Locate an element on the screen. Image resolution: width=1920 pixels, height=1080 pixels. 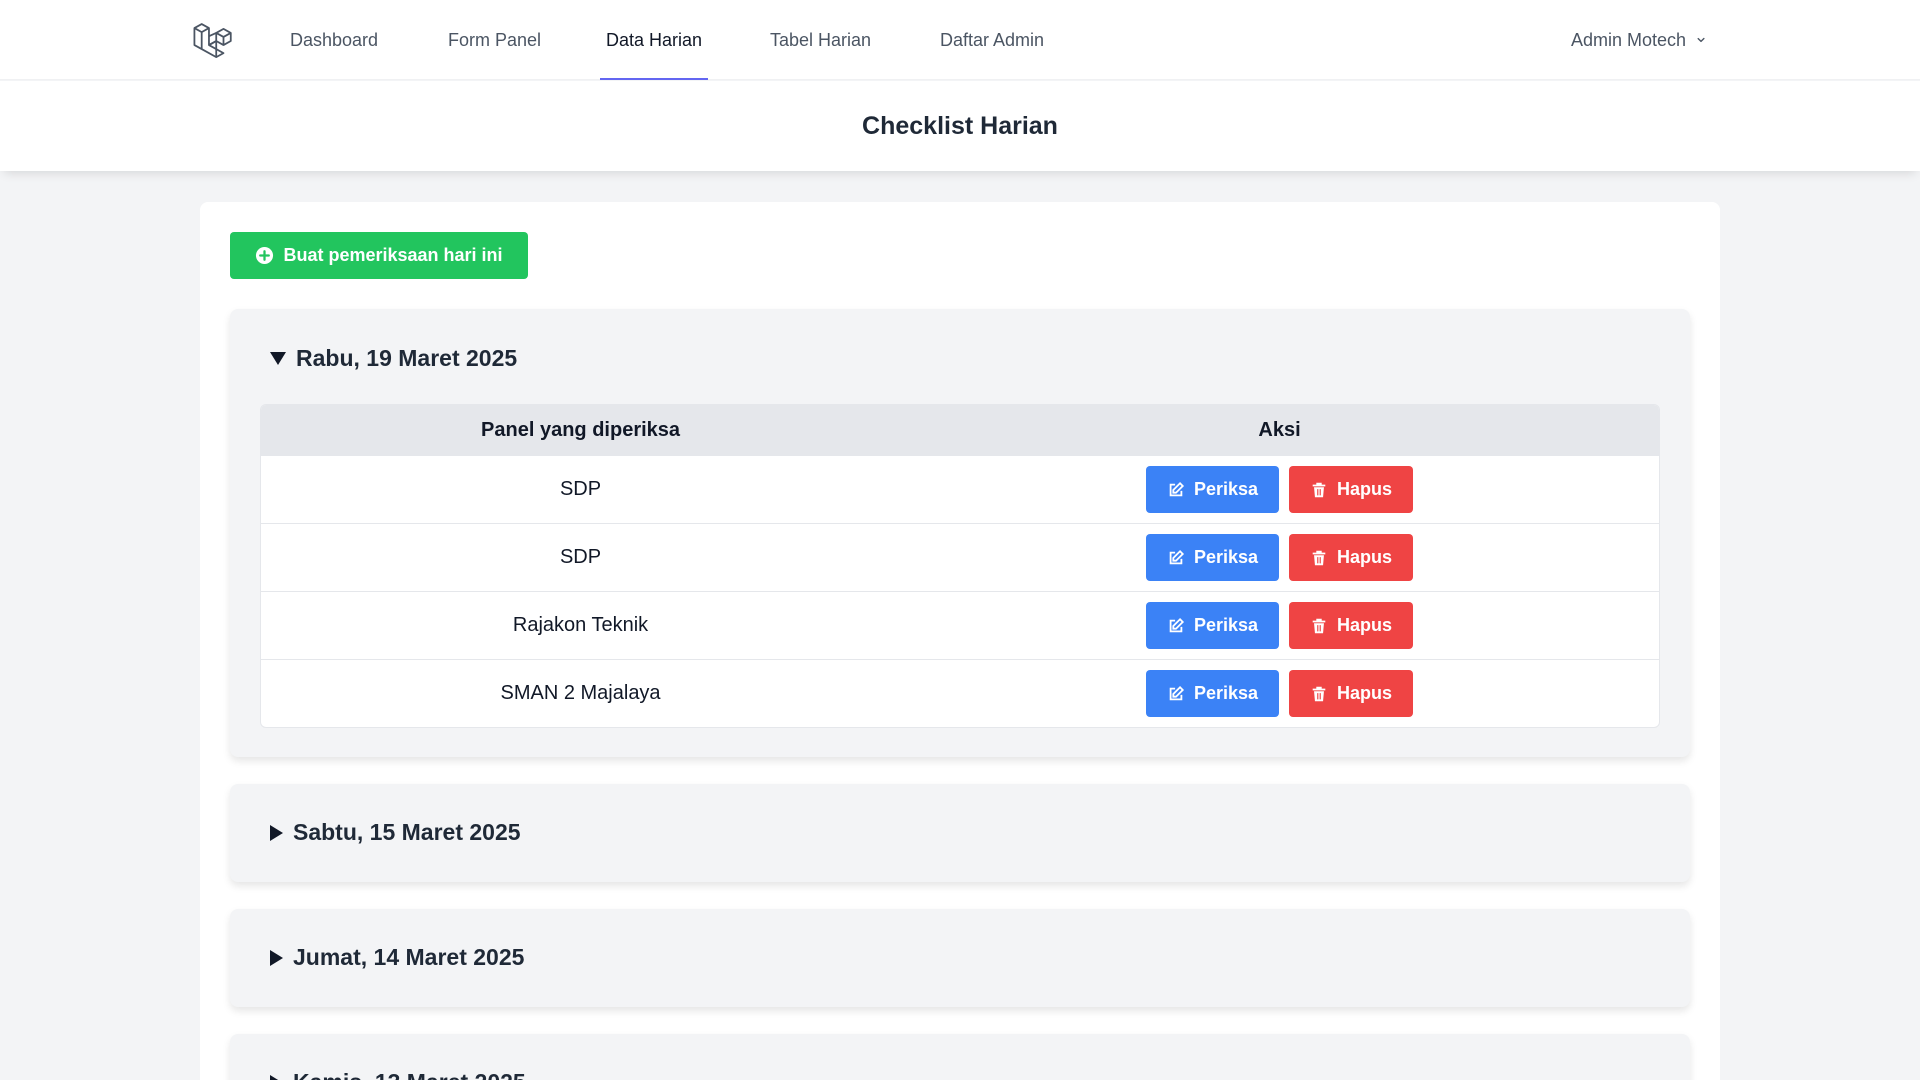
day-title: Rabu, 19 Maret 2025 is located at coordinates (407, 358).